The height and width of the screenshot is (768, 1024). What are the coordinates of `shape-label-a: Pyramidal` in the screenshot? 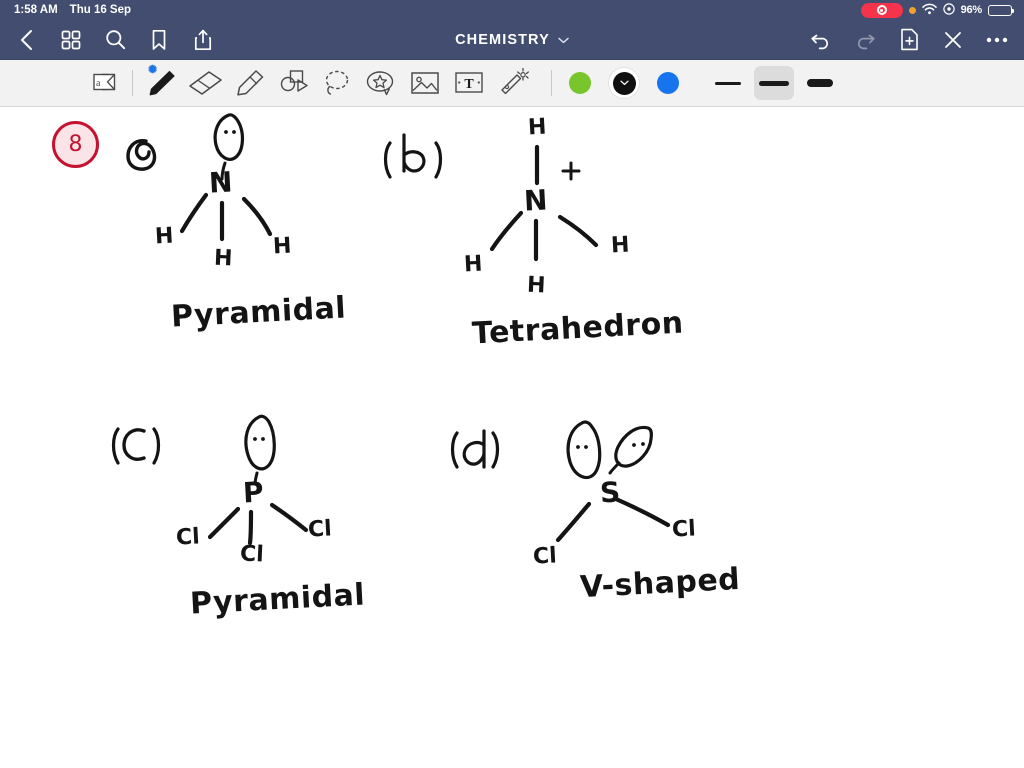 It's located at (258, 312).